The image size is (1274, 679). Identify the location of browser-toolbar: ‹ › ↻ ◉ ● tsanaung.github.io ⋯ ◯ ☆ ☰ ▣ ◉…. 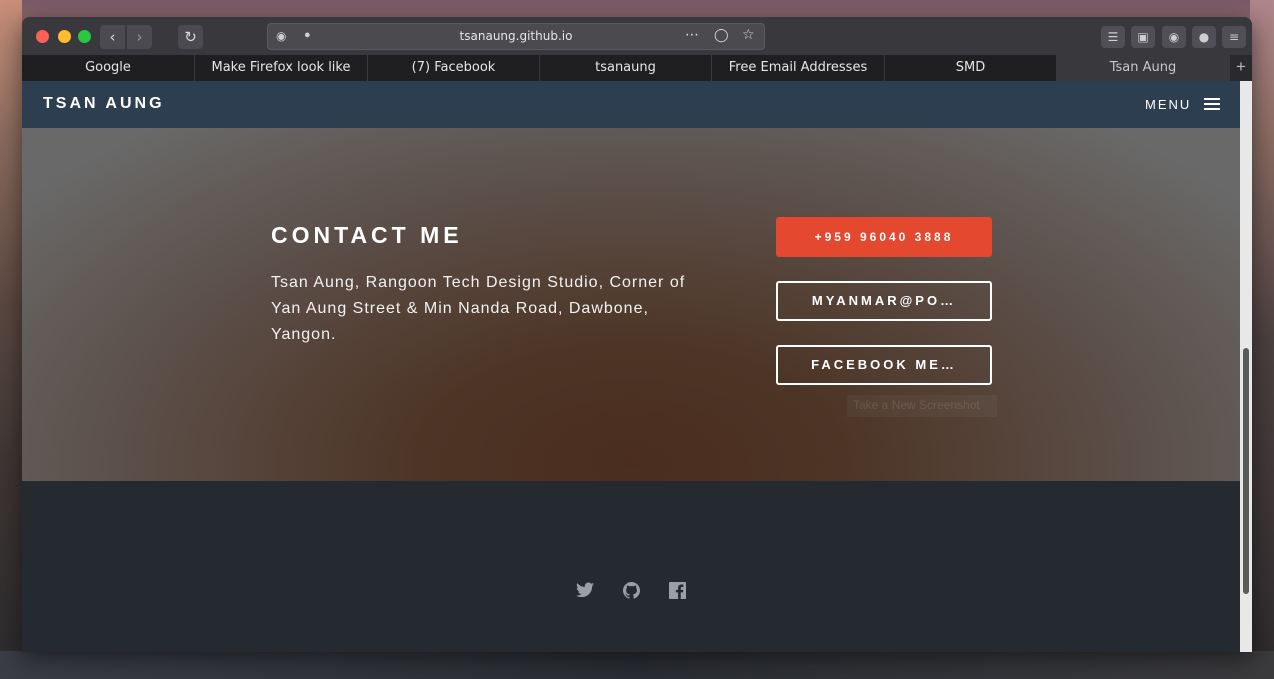
(637, 36).